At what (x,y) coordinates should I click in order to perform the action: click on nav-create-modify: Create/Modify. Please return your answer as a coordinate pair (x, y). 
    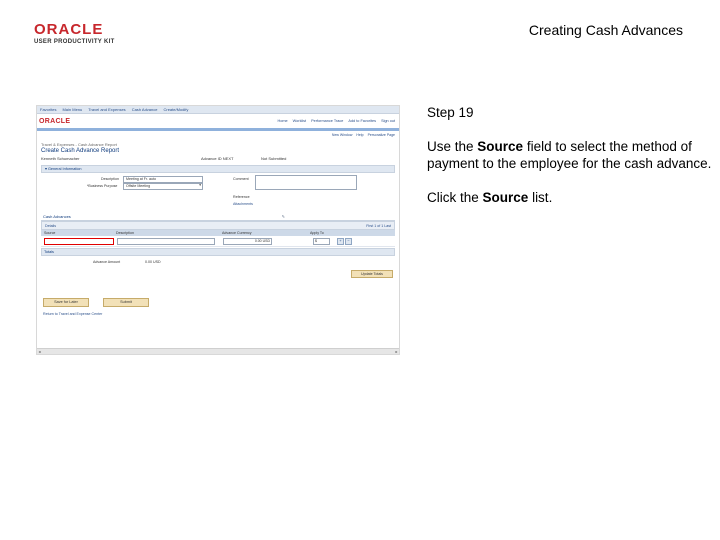
    Looking at the image, I should click on (175, 109).